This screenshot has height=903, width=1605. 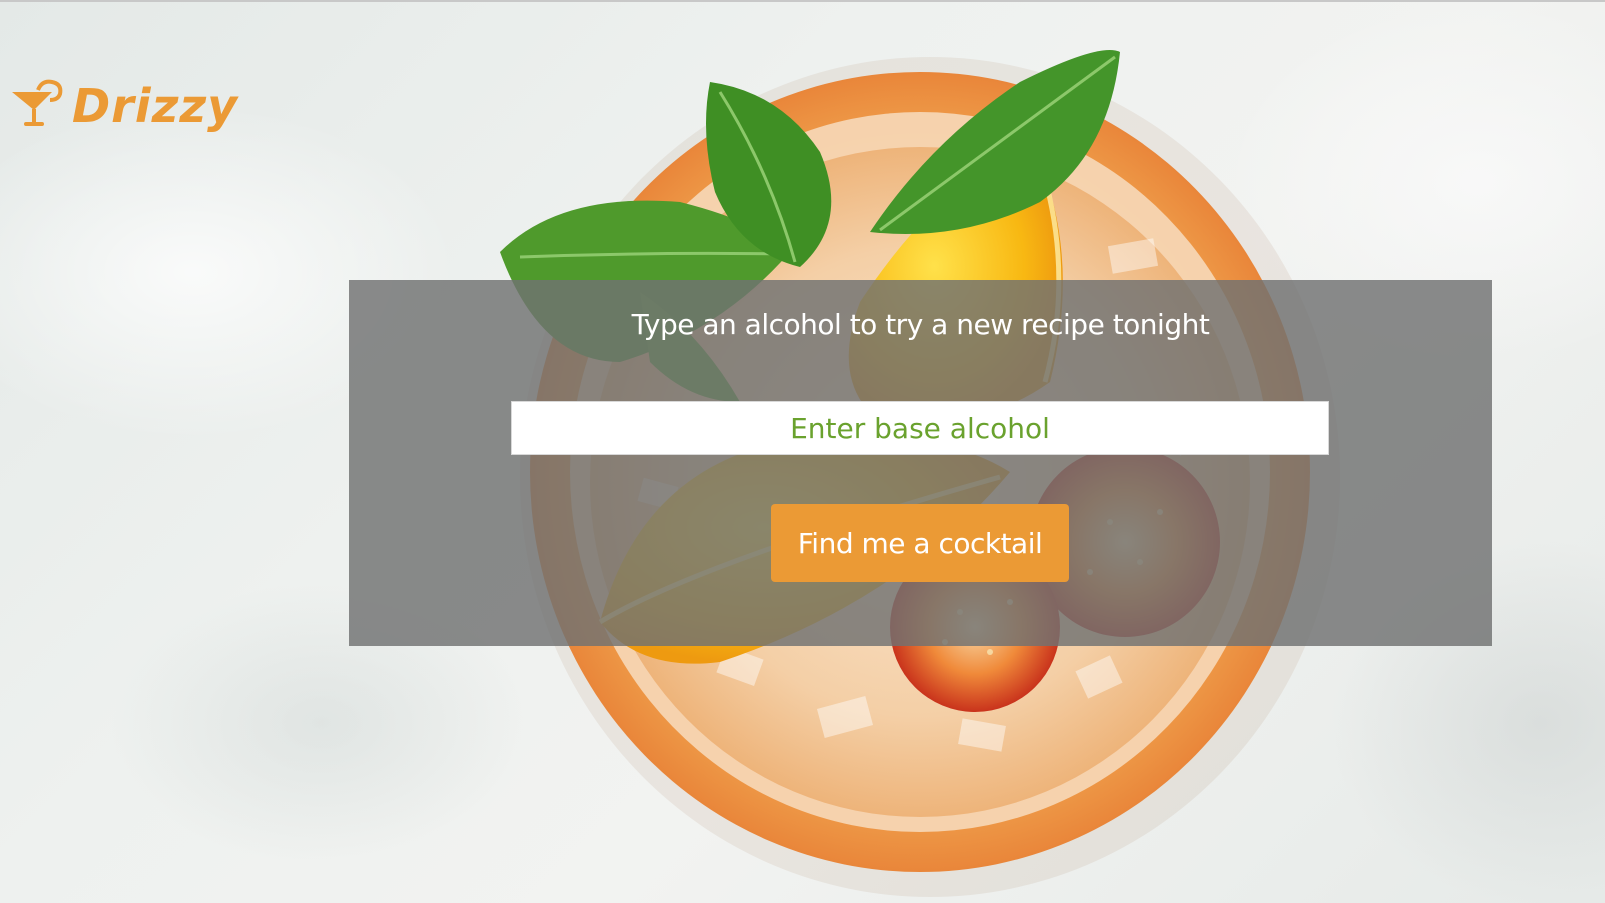 I want to click on brand-name: Drizzy, so click(x=155, y=106).